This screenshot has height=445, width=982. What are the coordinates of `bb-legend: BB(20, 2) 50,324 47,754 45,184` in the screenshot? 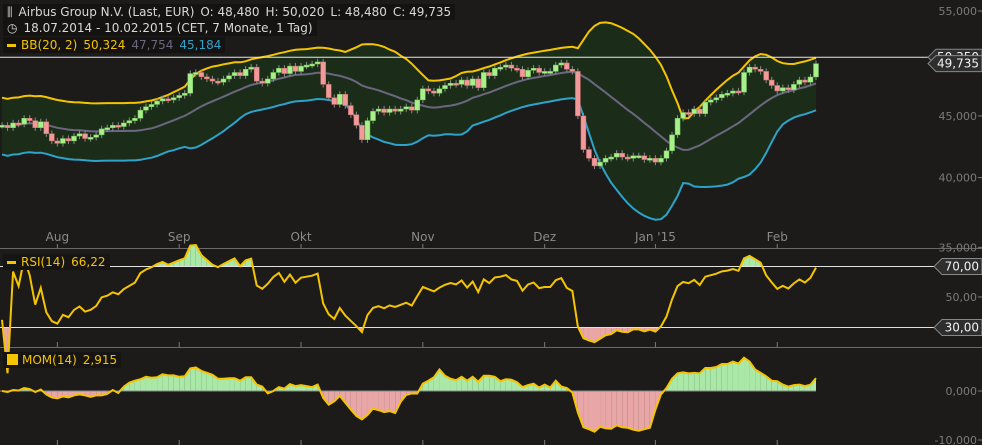 It's located at (114, 45).